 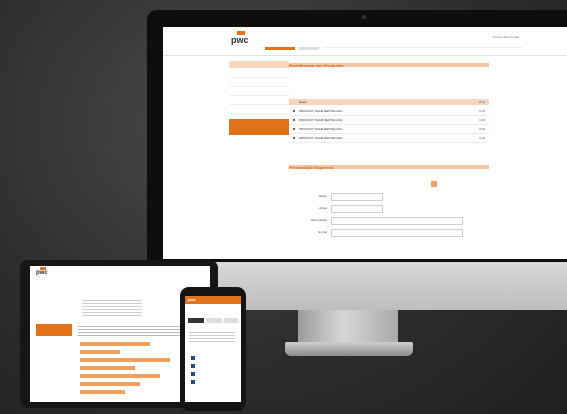 What do you see at coordinates (311, 167) in the screenshot?
I see `form-title: Persoonlijke Gegevens` at bounding box center [311, 167].